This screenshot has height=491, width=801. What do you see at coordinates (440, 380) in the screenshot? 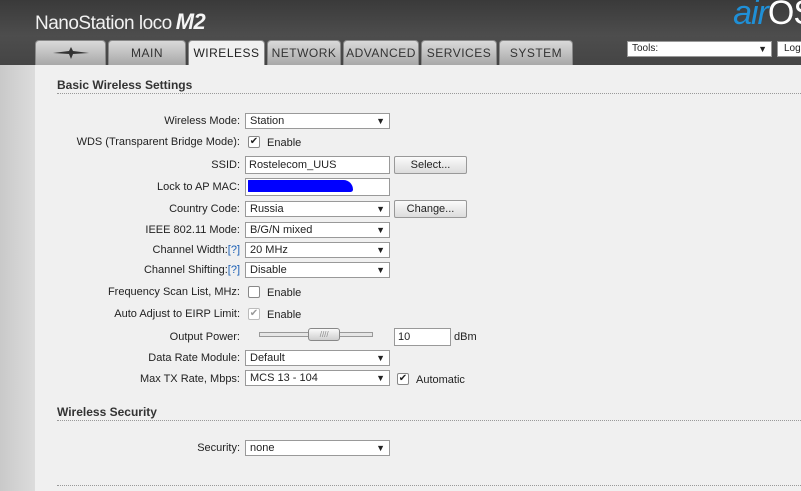
I see `automatic-label: Automatic` at bounding box center [440, 380].